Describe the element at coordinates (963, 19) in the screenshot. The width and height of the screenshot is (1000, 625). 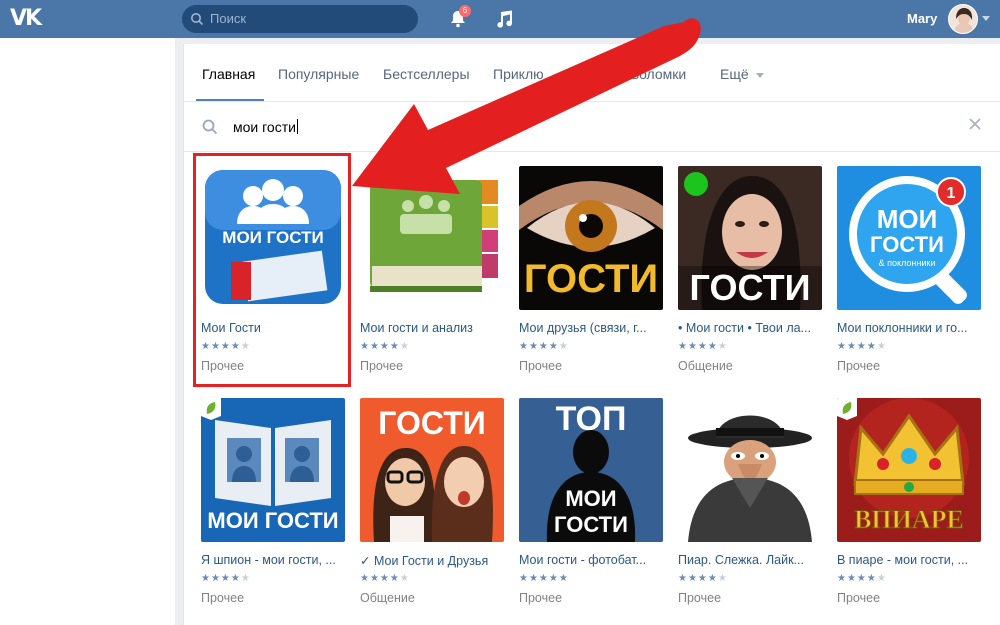
I see `avatar` at that location.